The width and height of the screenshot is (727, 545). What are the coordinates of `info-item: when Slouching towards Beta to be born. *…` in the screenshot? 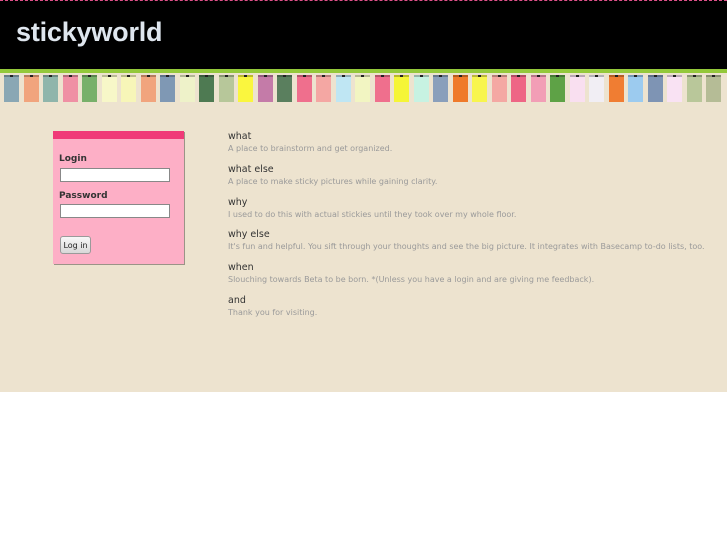 It's located at (411, 273).